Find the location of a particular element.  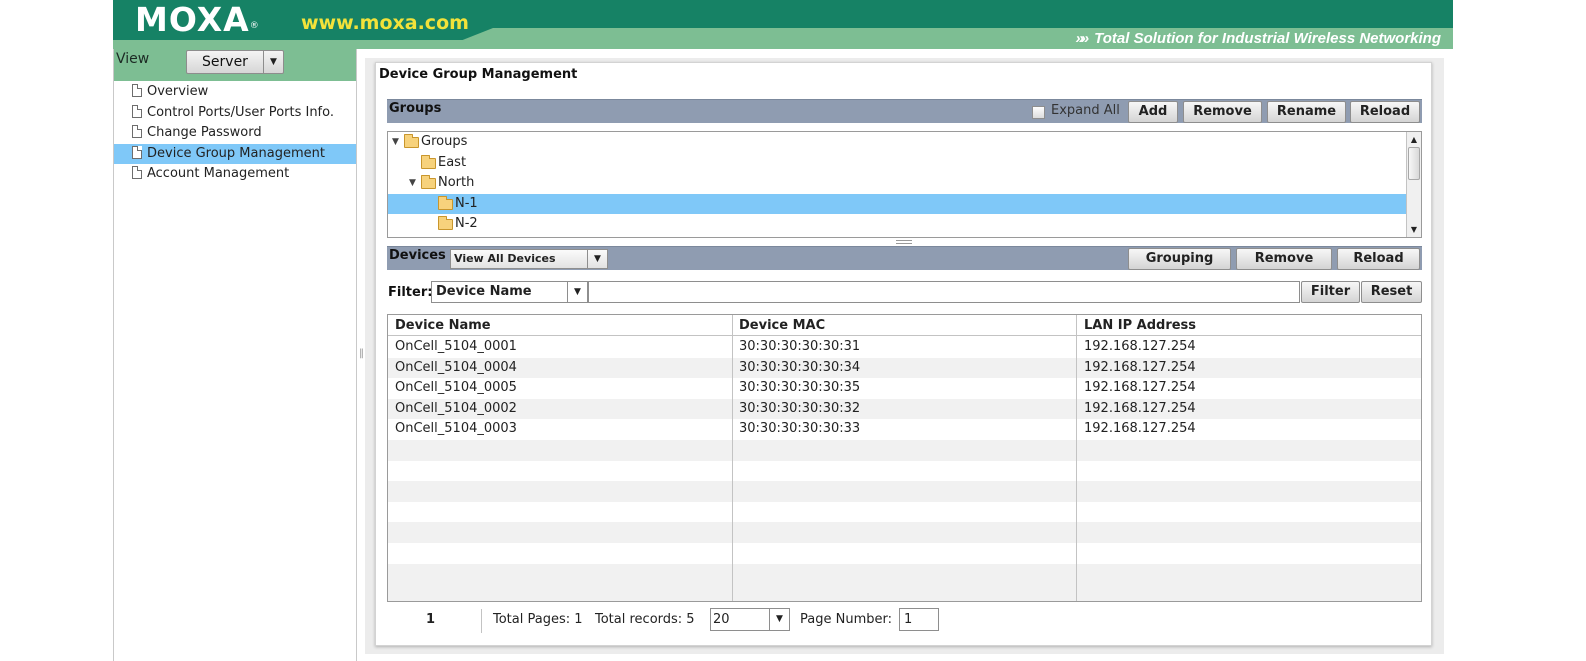

table-header: Device Name Device MAC LAN IP Address is located at coordinates (904, 325).